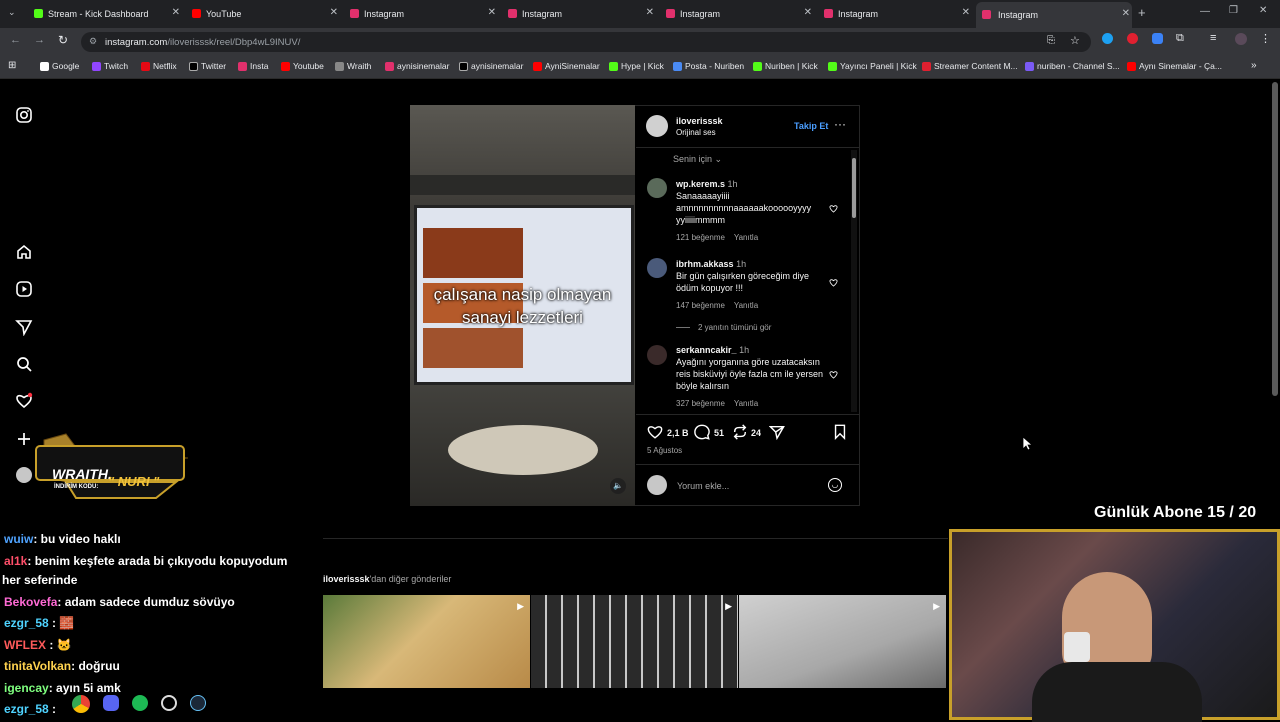  I want to click on tab-search-icon: ⌄, so click(12, 12).